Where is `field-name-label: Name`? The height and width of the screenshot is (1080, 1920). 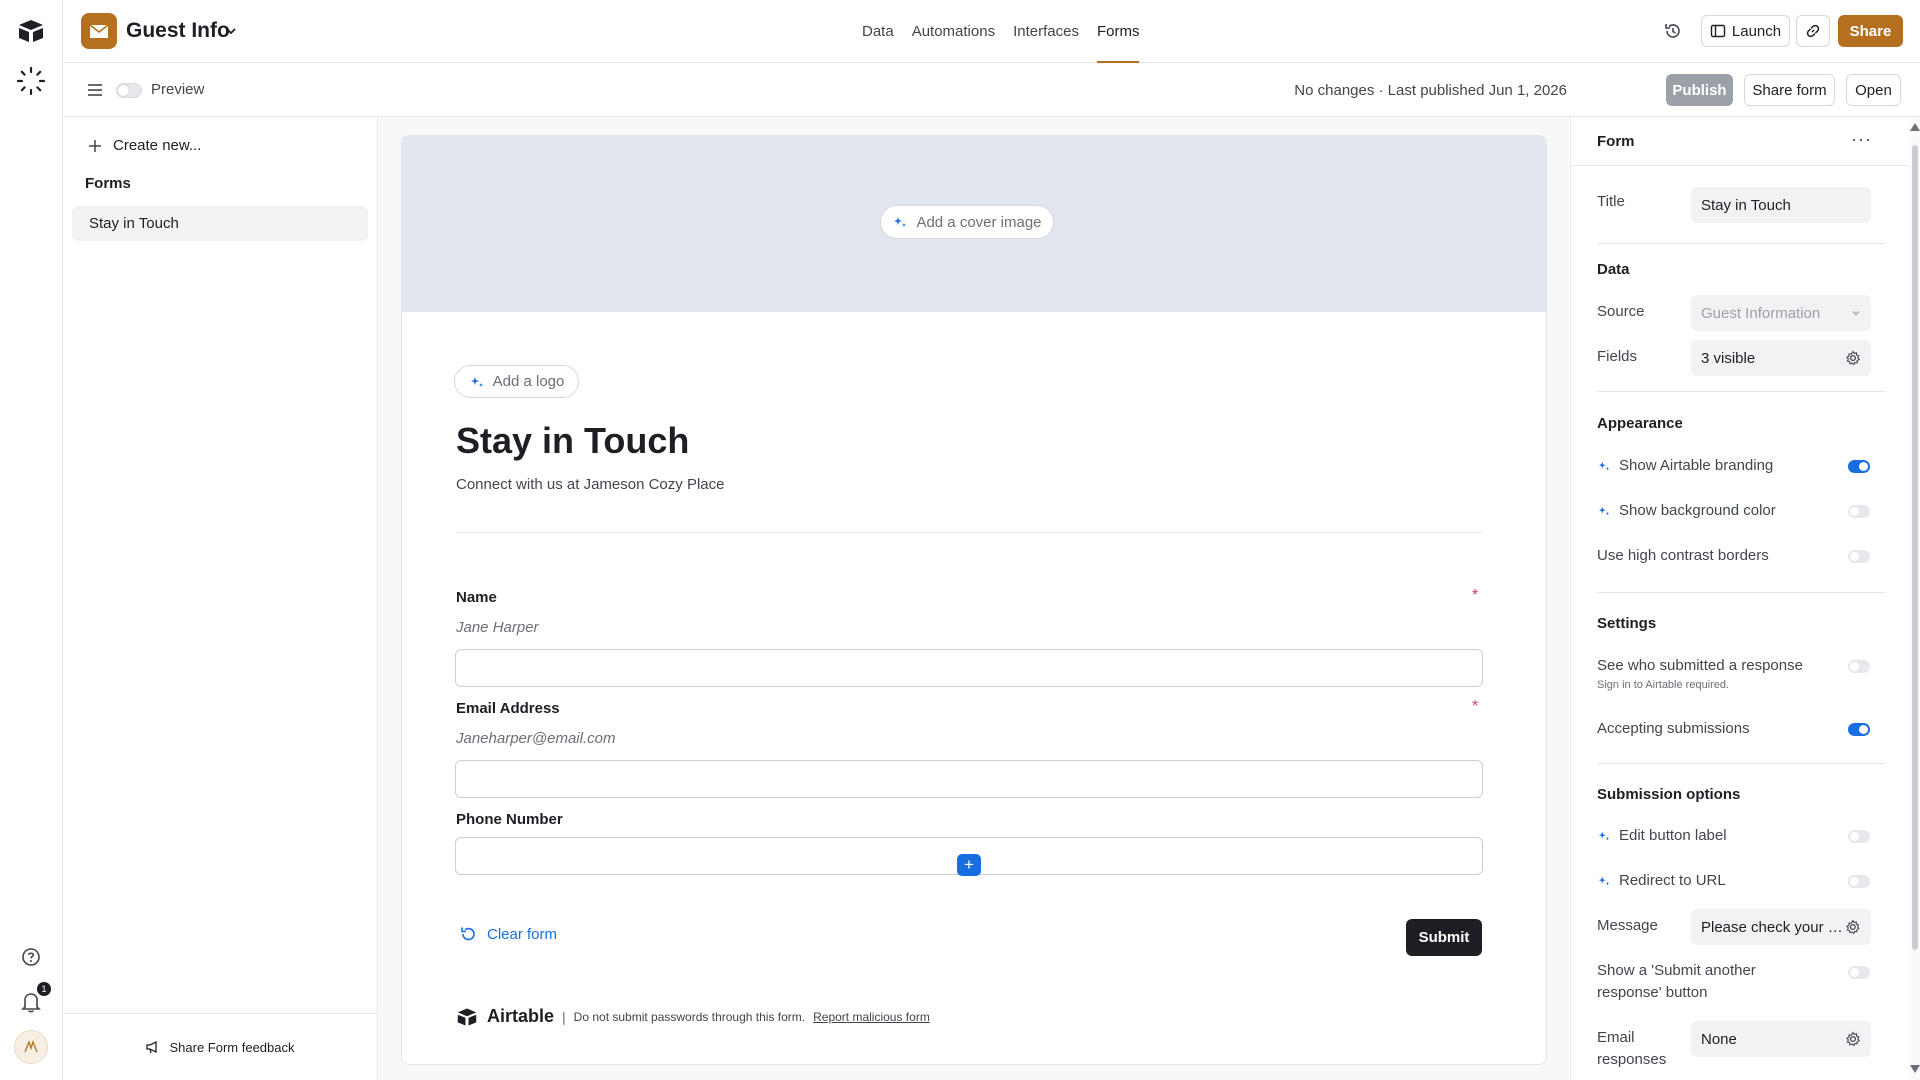
field-name-label: Name is located at coordinates (476, 597).